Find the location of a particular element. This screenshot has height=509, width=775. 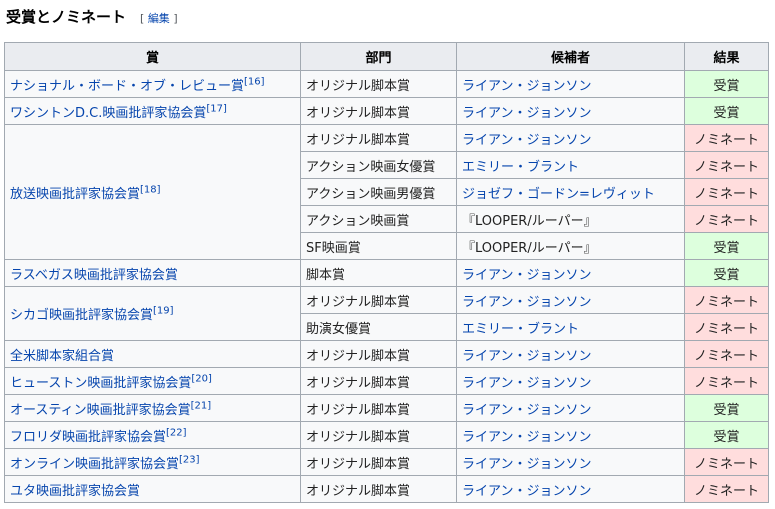

category-cell: 脚本賞 is located at coordinates (378, 273).